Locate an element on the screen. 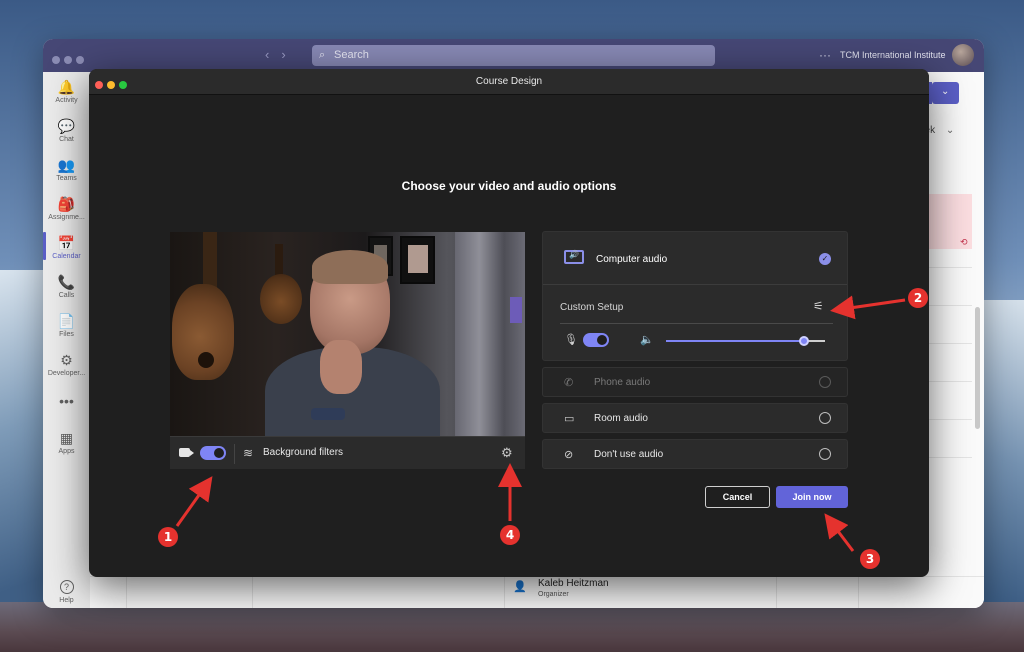 The width and height of the screenshot is (1024, 652). calendar-bottom-row is located at coordinates (537, 592).